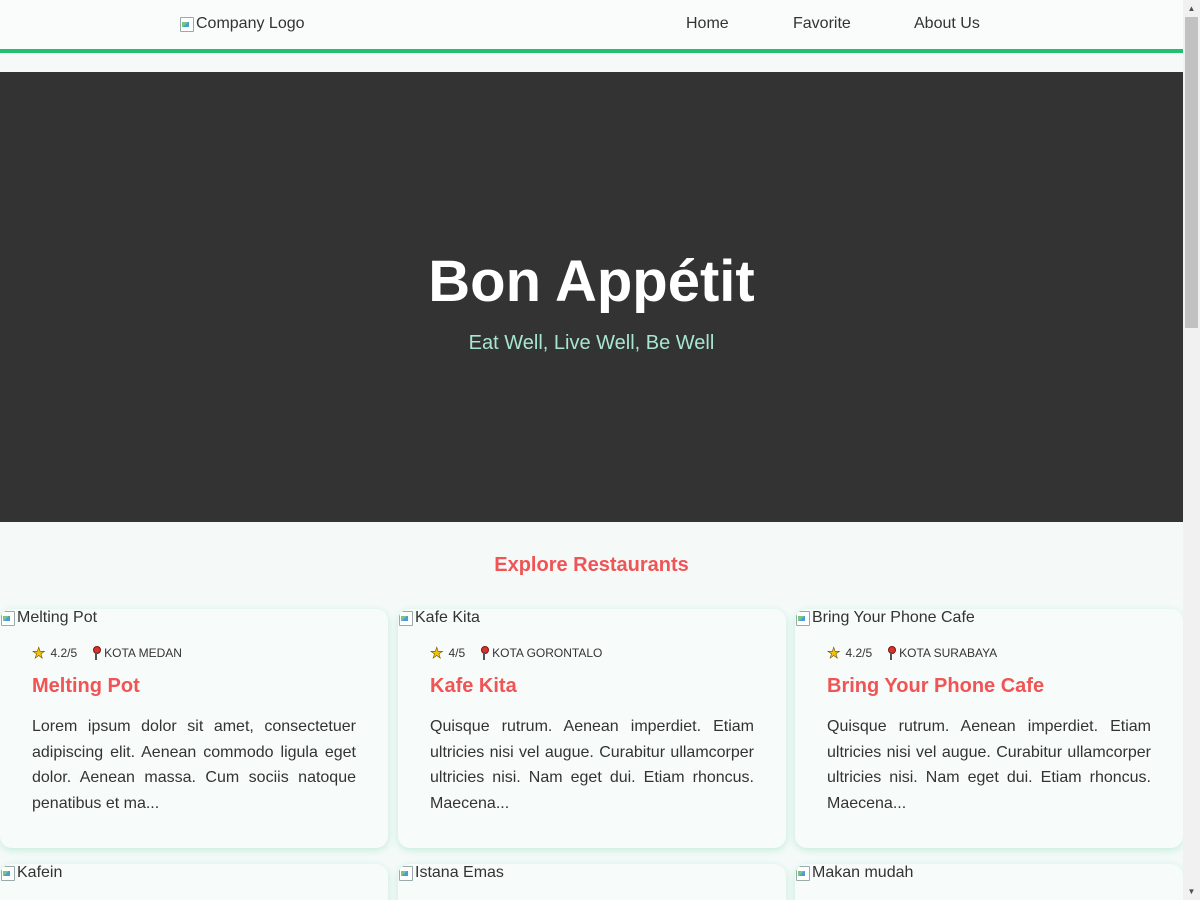  I want to click on restaurant-image: Melting Pot, so click(48, 618).